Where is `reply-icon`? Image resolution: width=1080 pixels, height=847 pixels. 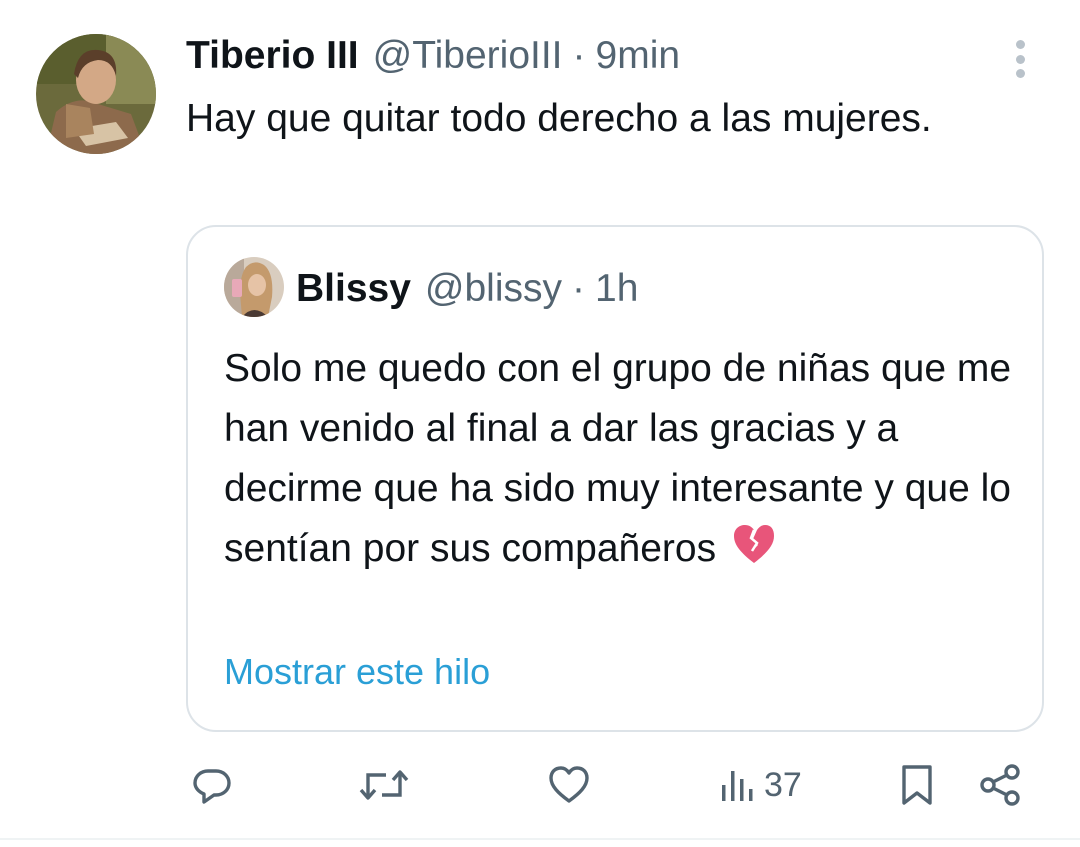
reply-icon is located at coordinates (212, 785).